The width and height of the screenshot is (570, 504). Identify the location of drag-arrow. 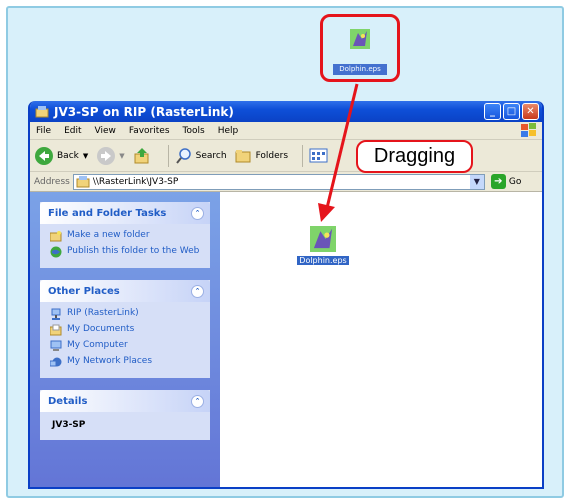
(338, 152).